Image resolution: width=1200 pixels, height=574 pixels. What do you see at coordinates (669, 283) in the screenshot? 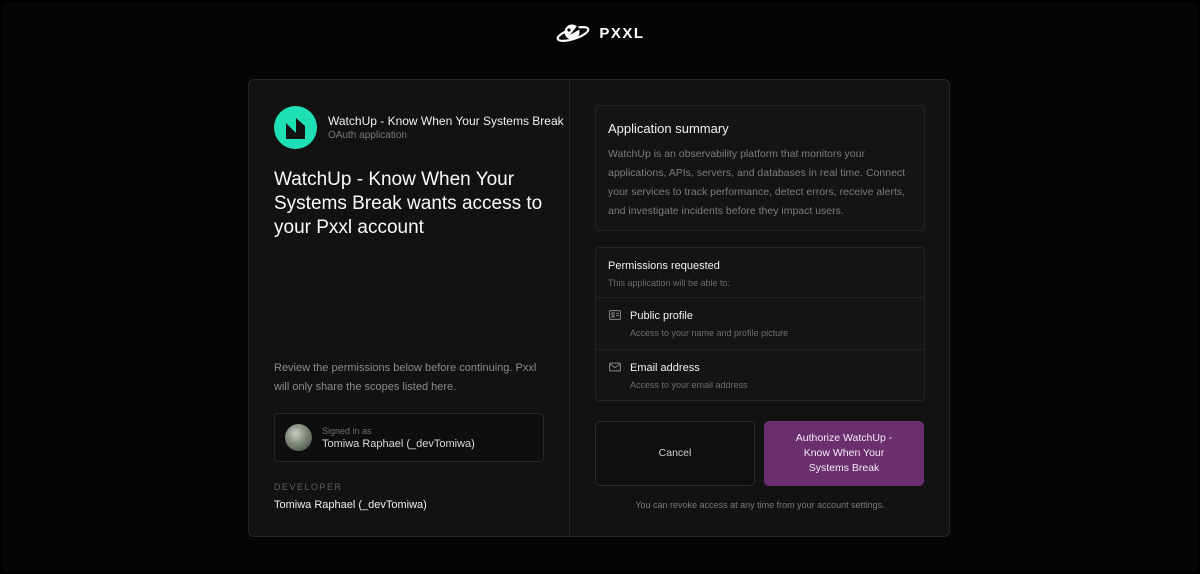
I see `permissions-subtitle: This application will be able to:` at bounding box center [669, 283].